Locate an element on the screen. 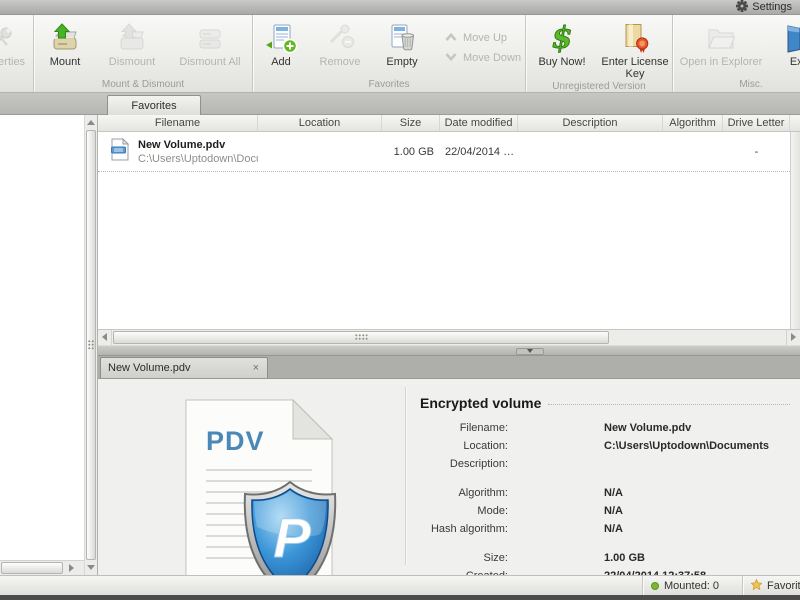 The height and width of the screenshot is (600, 800). row-size: 1.00 GB is located at coordinates (413, 151).